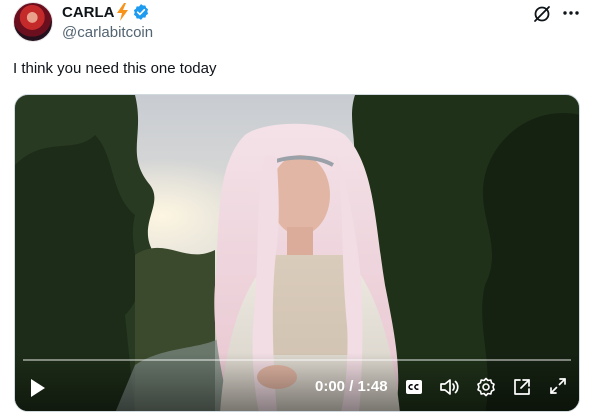 The image size is (600, 418). Describe the element at coordinates (542, 14) in the screenshot. I see `grok-icon` at that location.